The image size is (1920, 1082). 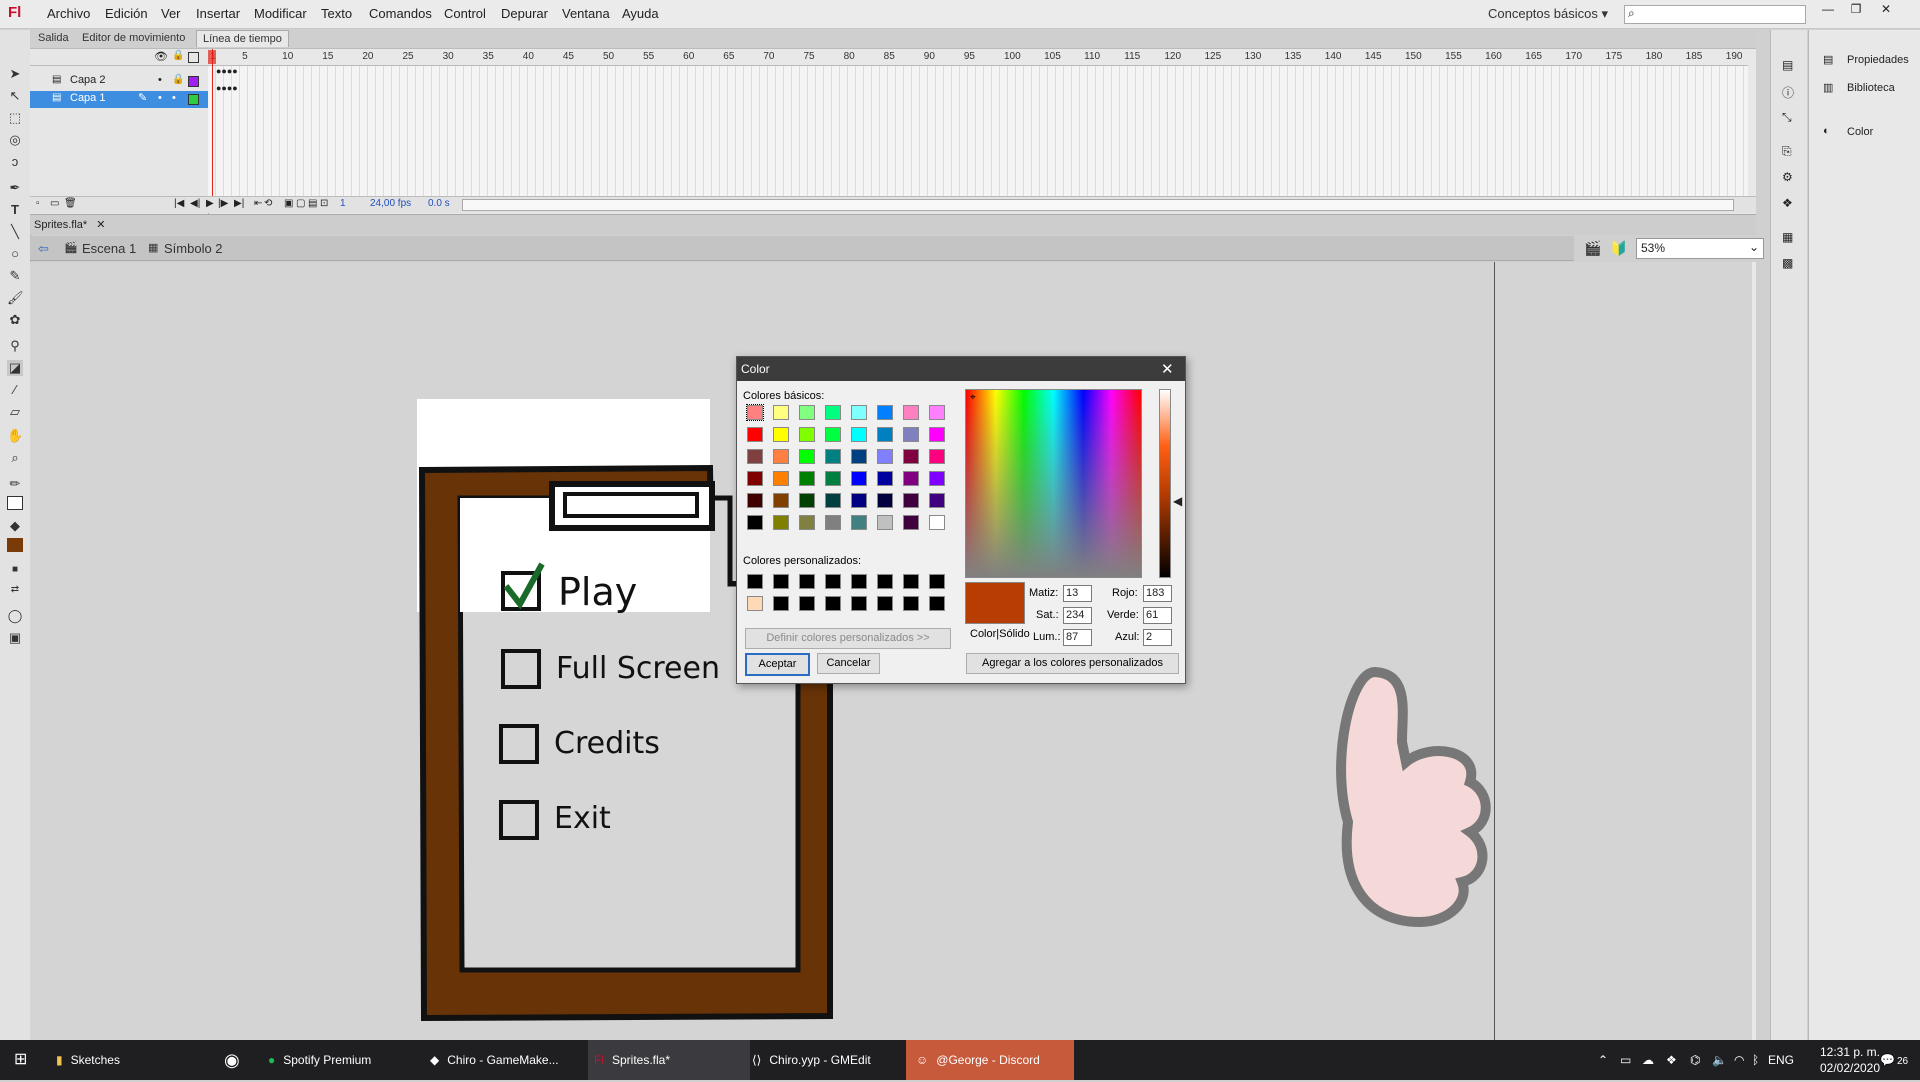 I want to click on eraser-icon: ▱, so click(x=15, y=412).